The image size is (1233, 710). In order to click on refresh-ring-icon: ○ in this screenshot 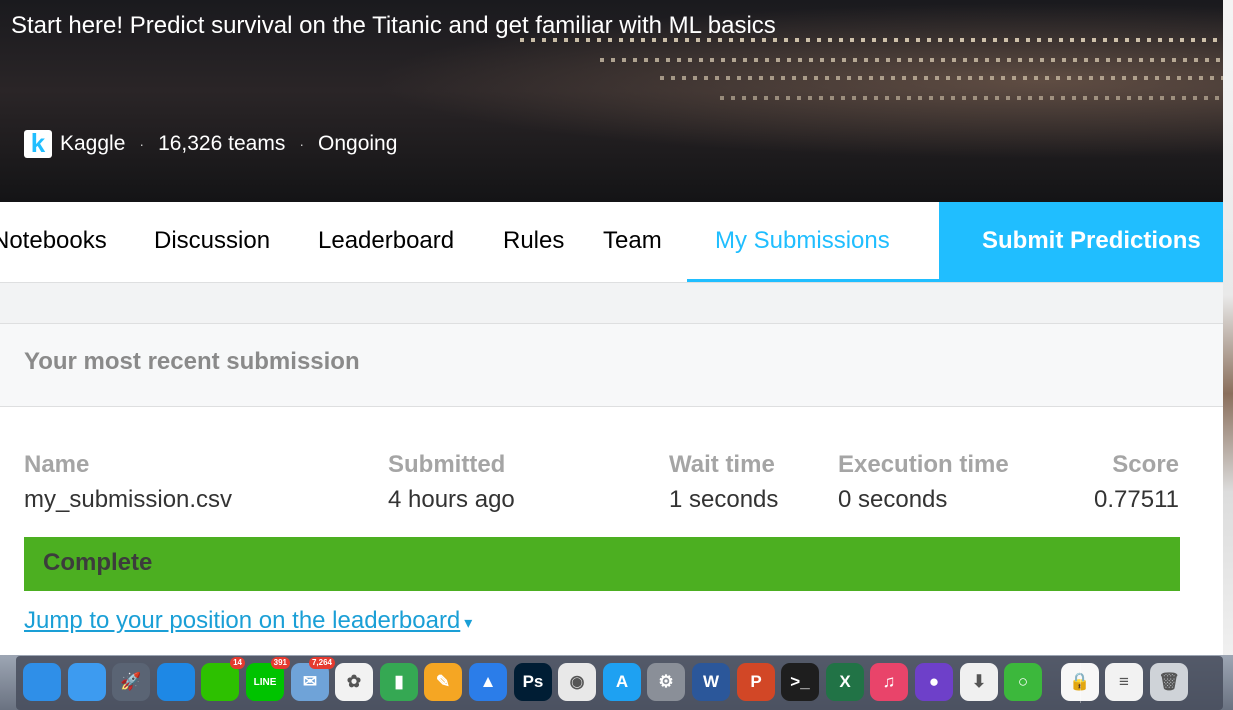, I will do `click(1023, 682)`.